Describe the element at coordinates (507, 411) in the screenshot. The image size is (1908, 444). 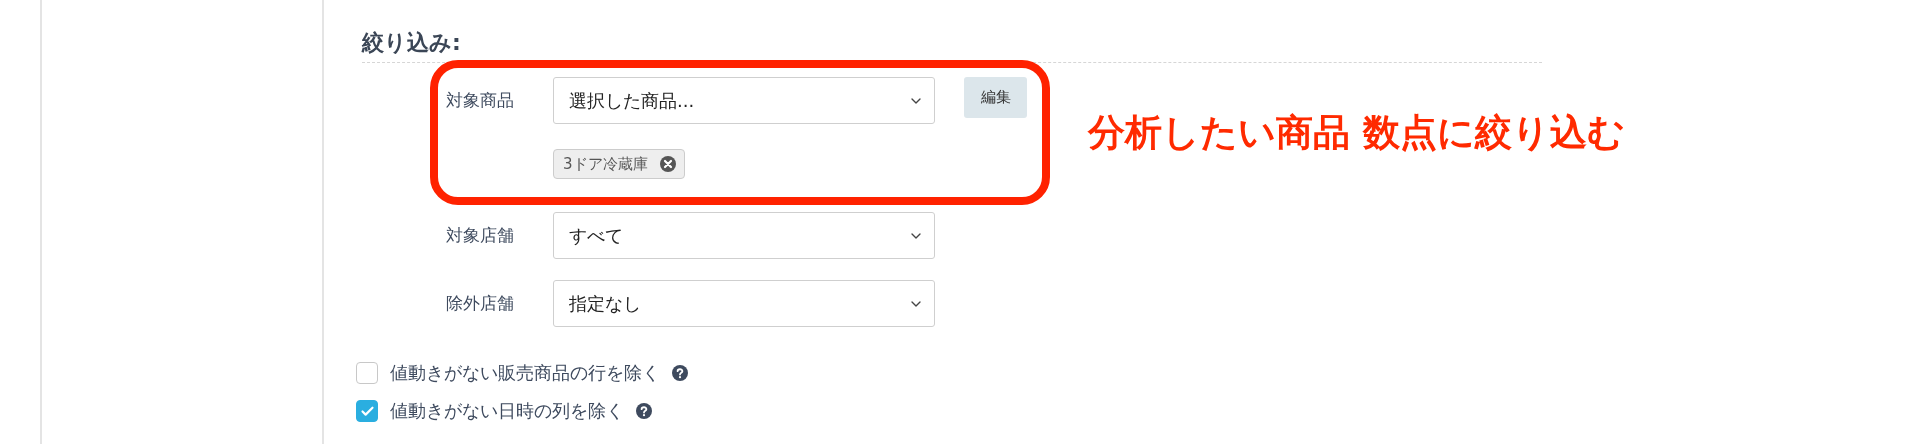
I see `option-label: 値動きがない日時の列を除く` at that location.